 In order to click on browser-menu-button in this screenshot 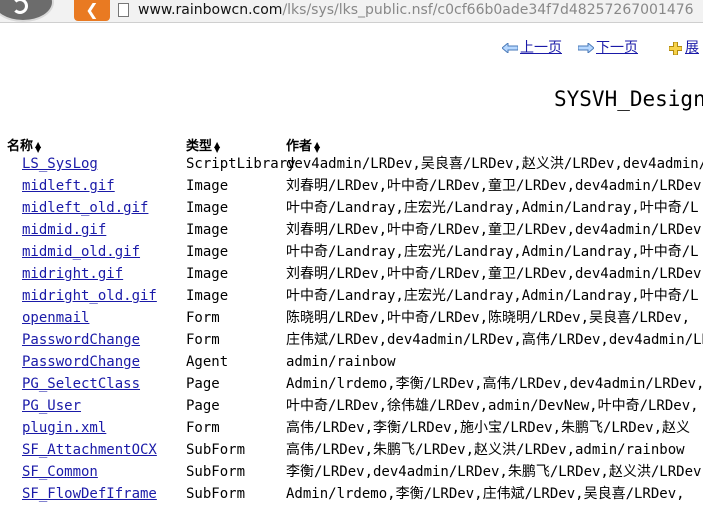, I will do `click(27, 11)`.